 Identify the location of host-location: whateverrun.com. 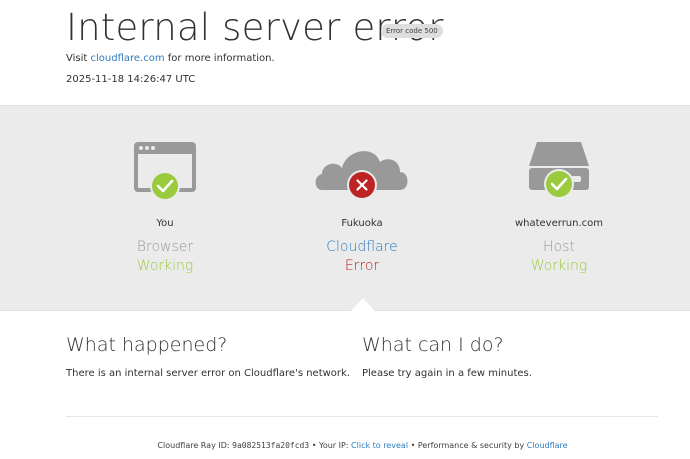
(559, 223).